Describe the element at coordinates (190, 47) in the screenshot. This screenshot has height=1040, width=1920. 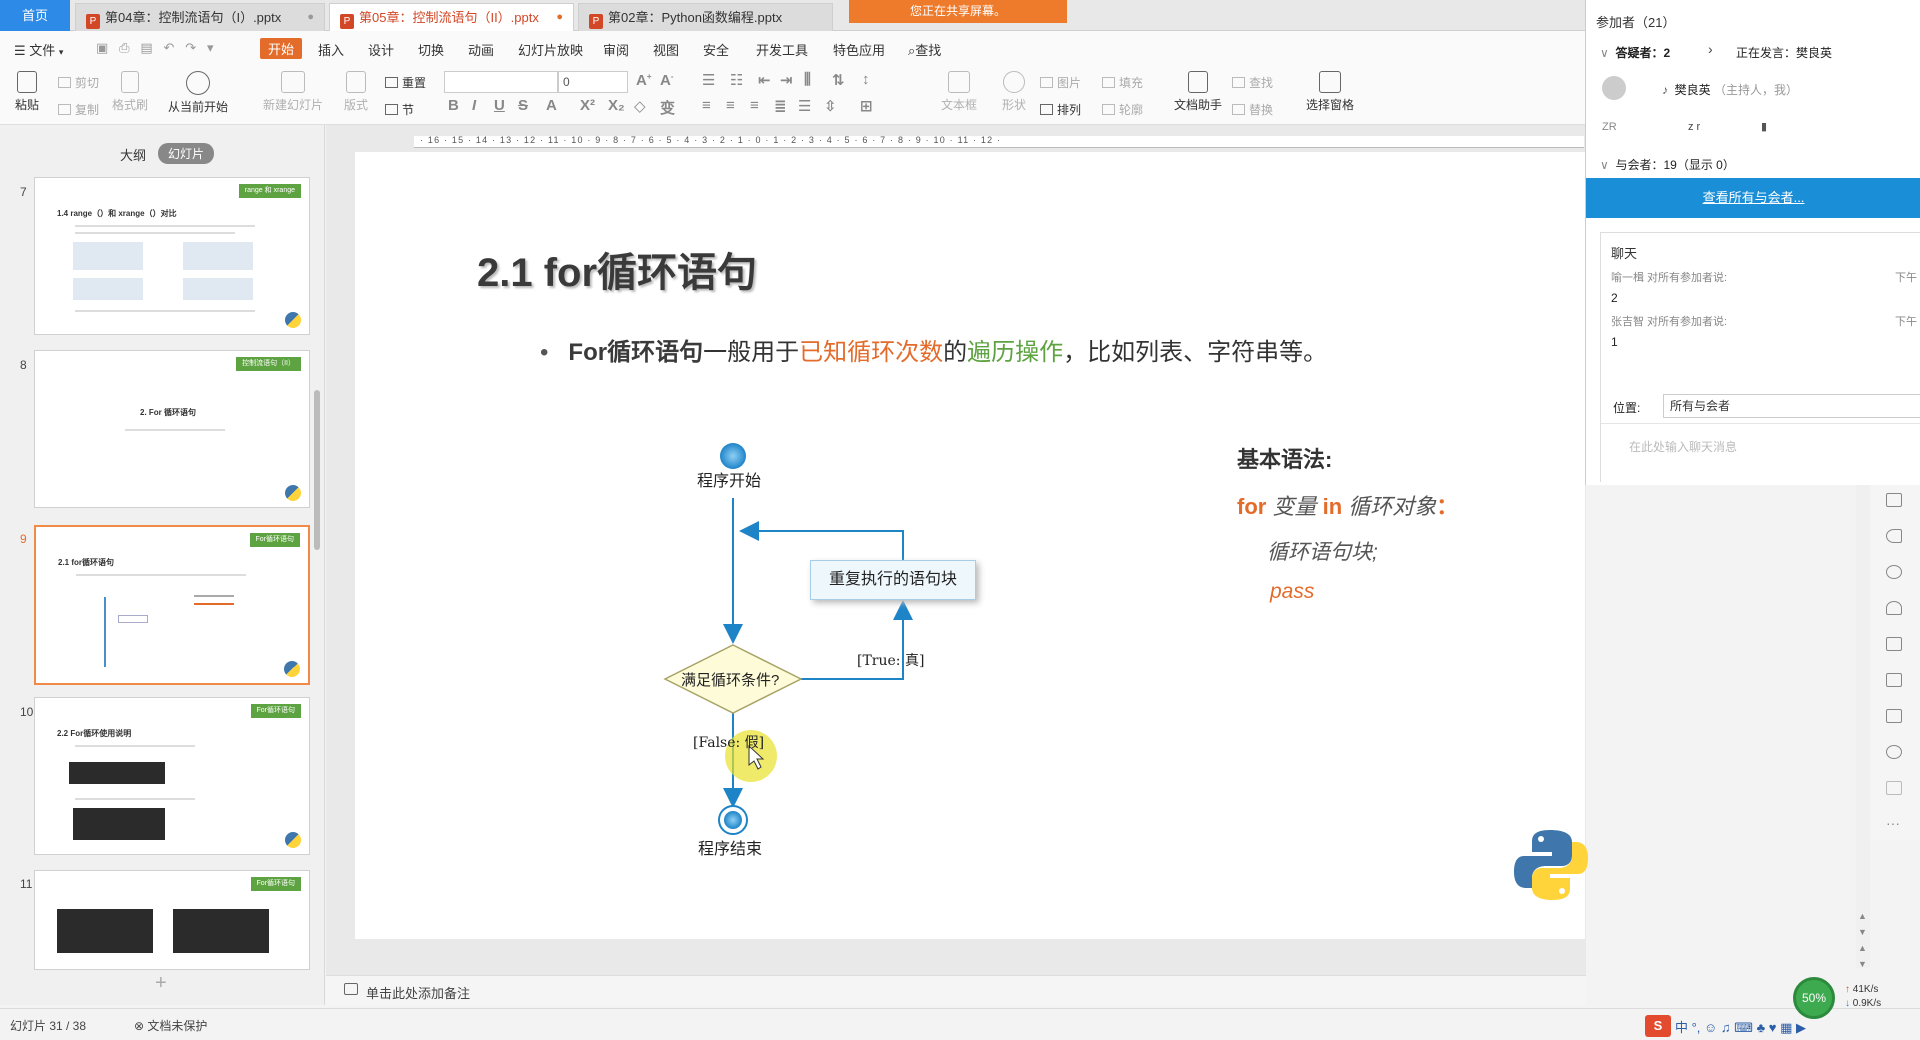
I see `redo-icon: ↷` at that location.